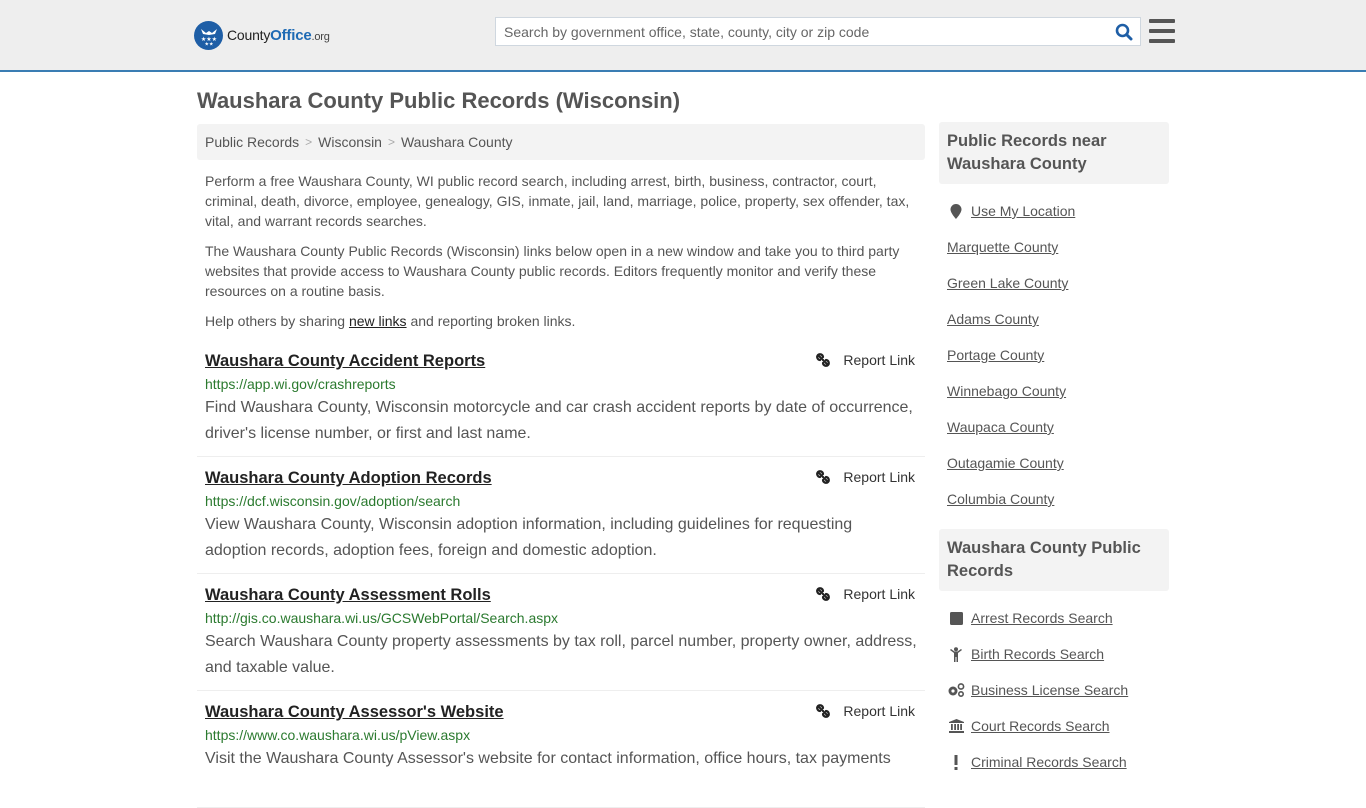  Describe the element at coordinates (1058, 499) in the screenshot. I see `nearby-county-item: Columbia County` at that location.